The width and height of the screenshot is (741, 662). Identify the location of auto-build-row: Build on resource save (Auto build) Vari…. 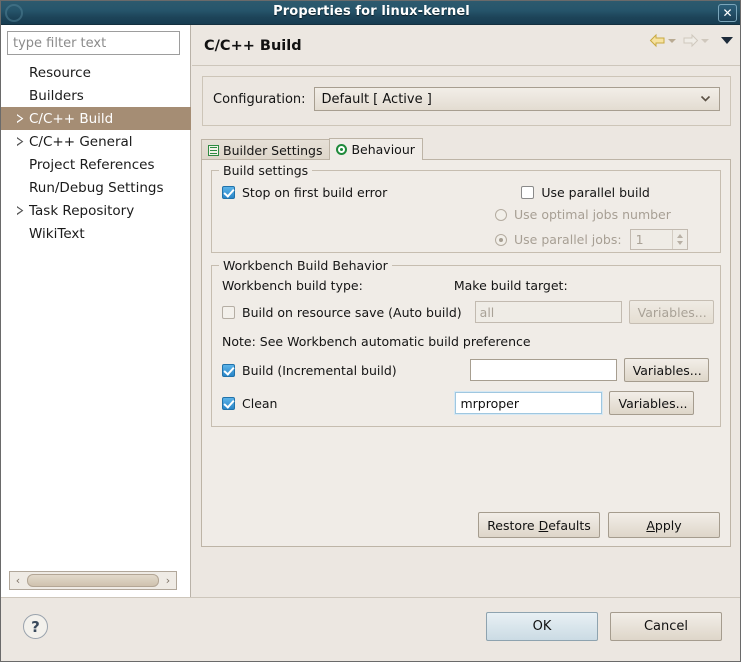
(468, 312).